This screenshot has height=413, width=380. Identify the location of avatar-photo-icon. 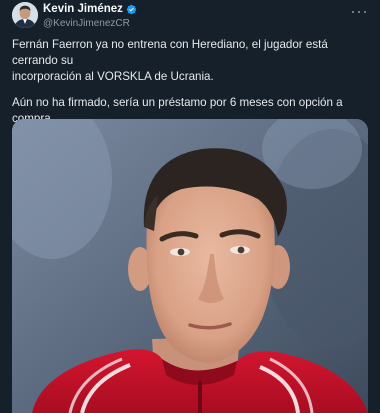
(25, 15).